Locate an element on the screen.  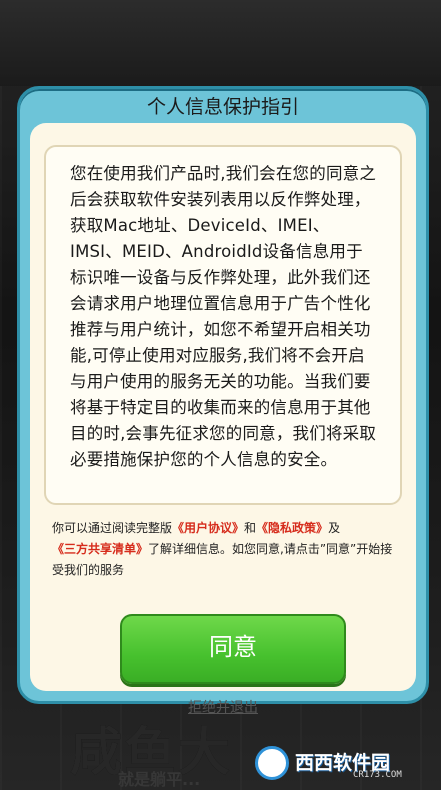
notice-and-2: 及 is located at coordinates (334, 528).